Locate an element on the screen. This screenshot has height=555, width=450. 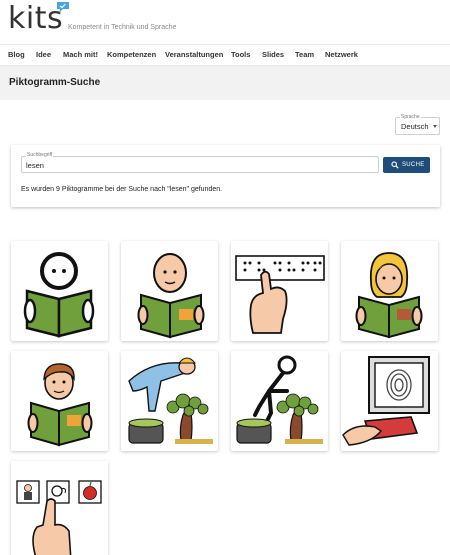
nav-item-kompetenzen: Kompetenzen is located at coordinates (131, 54).